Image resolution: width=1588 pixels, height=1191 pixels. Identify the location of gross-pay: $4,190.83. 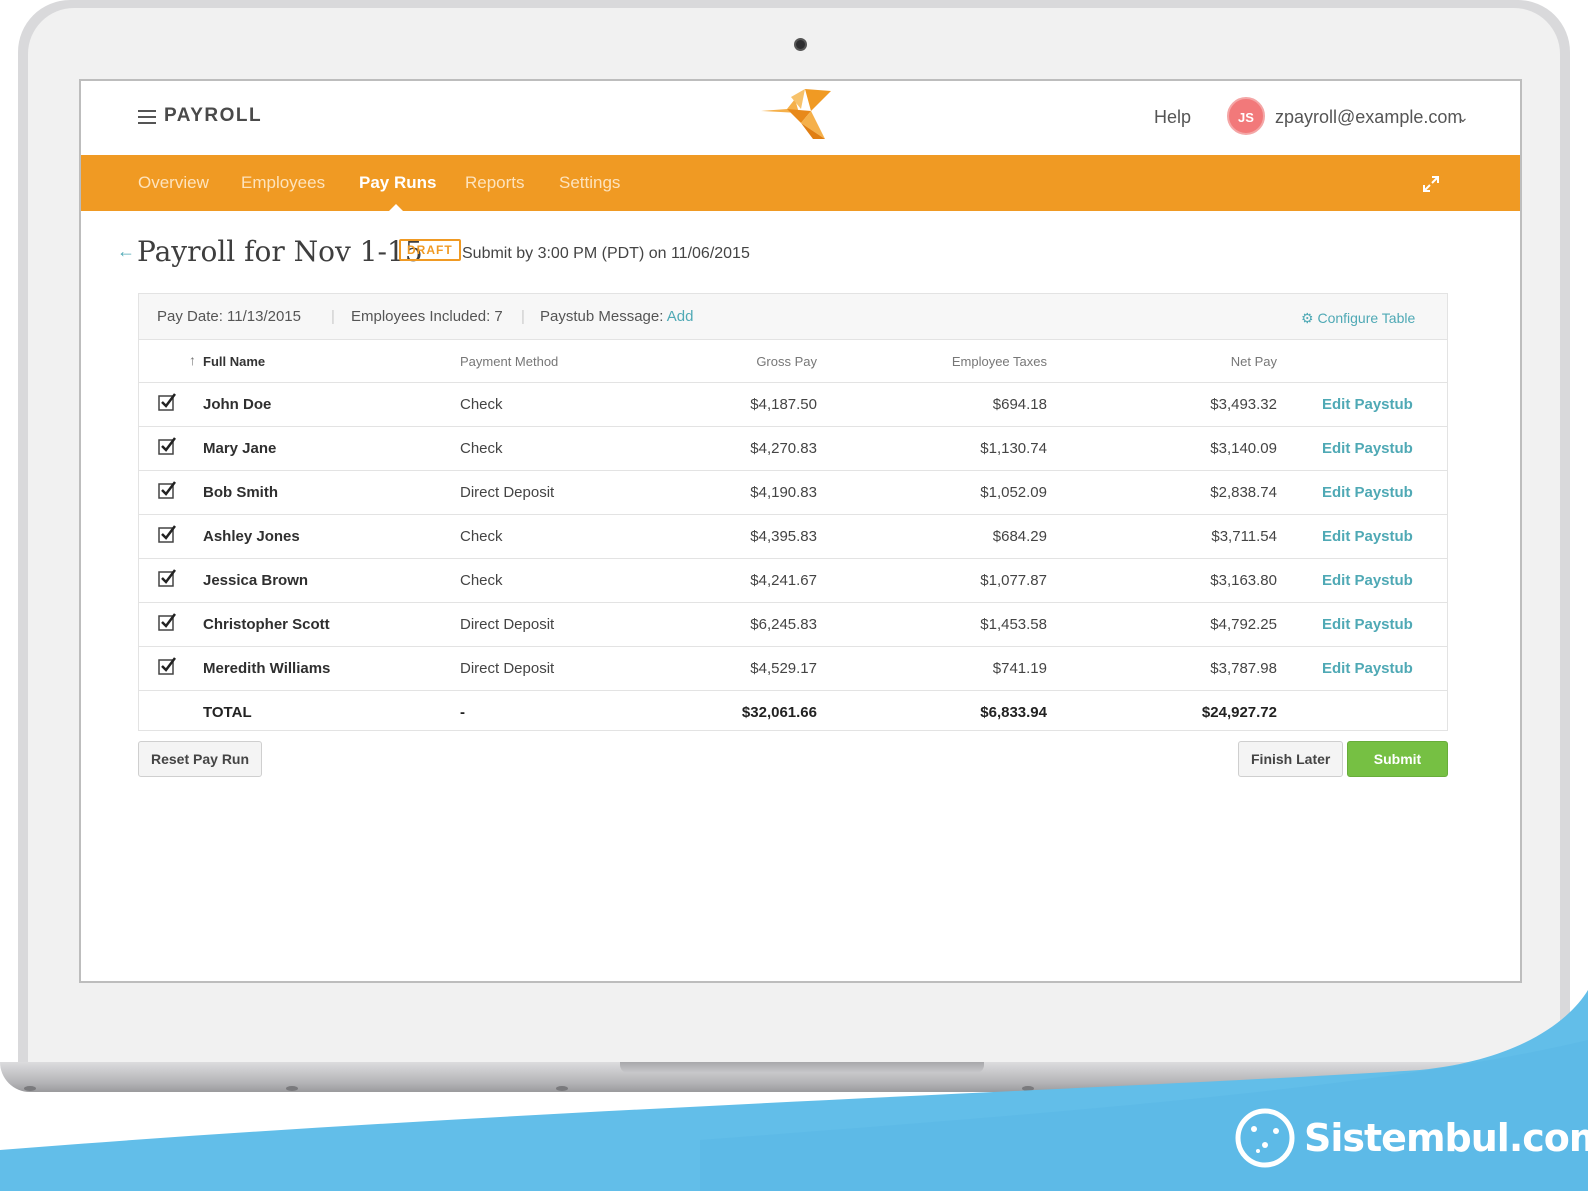
(783, 492).